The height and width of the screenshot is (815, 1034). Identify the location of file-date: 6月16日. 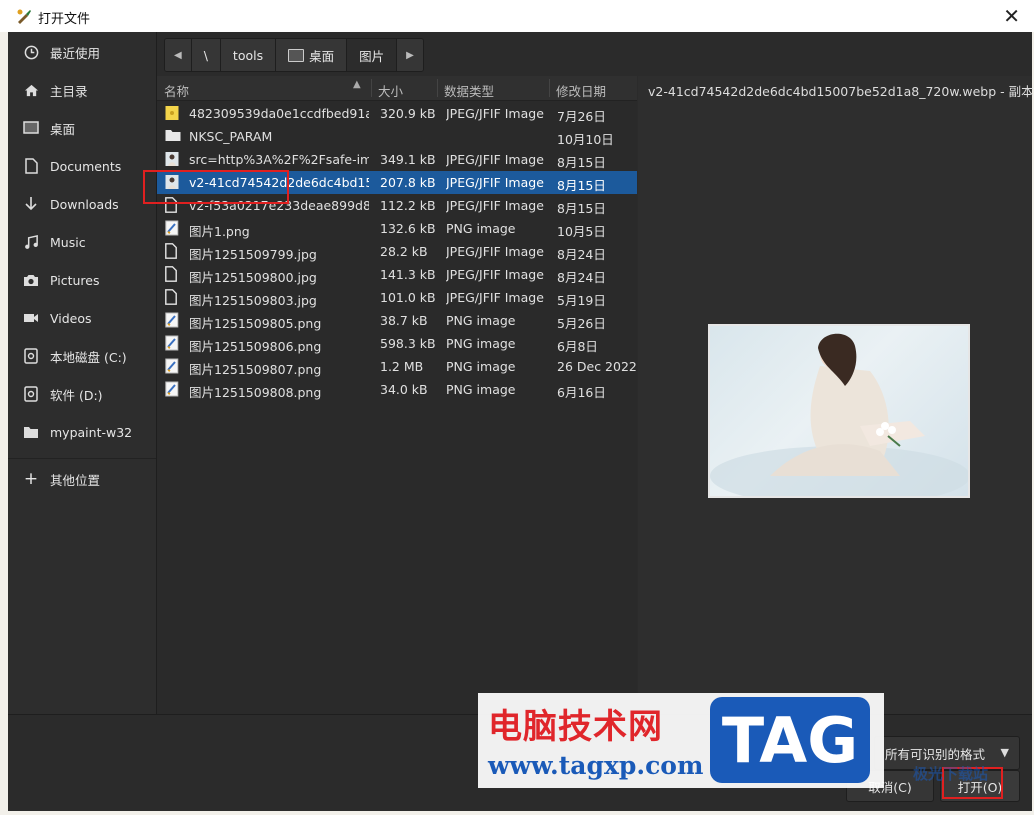
(581, 392).